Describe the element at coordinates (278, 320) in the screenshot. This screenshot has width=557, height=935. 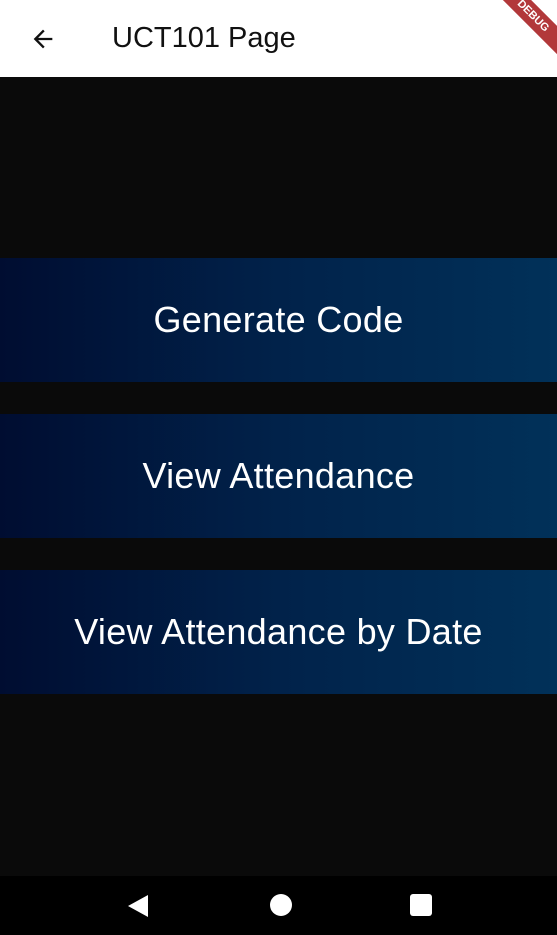
I see `generate-code-button: Generate Code` at that location.